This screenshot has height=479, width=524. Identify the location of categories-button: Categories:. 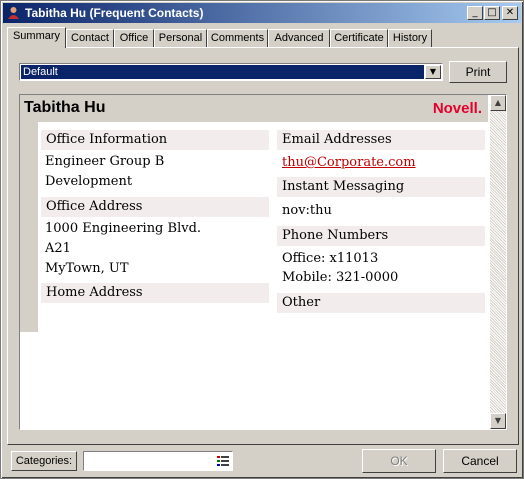
(44, 461).